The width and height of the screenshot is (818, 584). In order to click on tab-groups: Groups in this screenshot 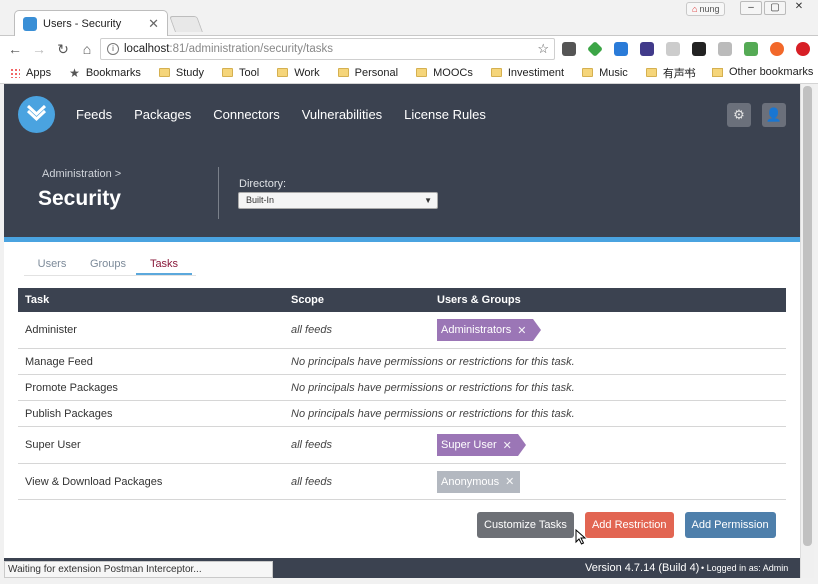, I will do `click(108, 266)`.